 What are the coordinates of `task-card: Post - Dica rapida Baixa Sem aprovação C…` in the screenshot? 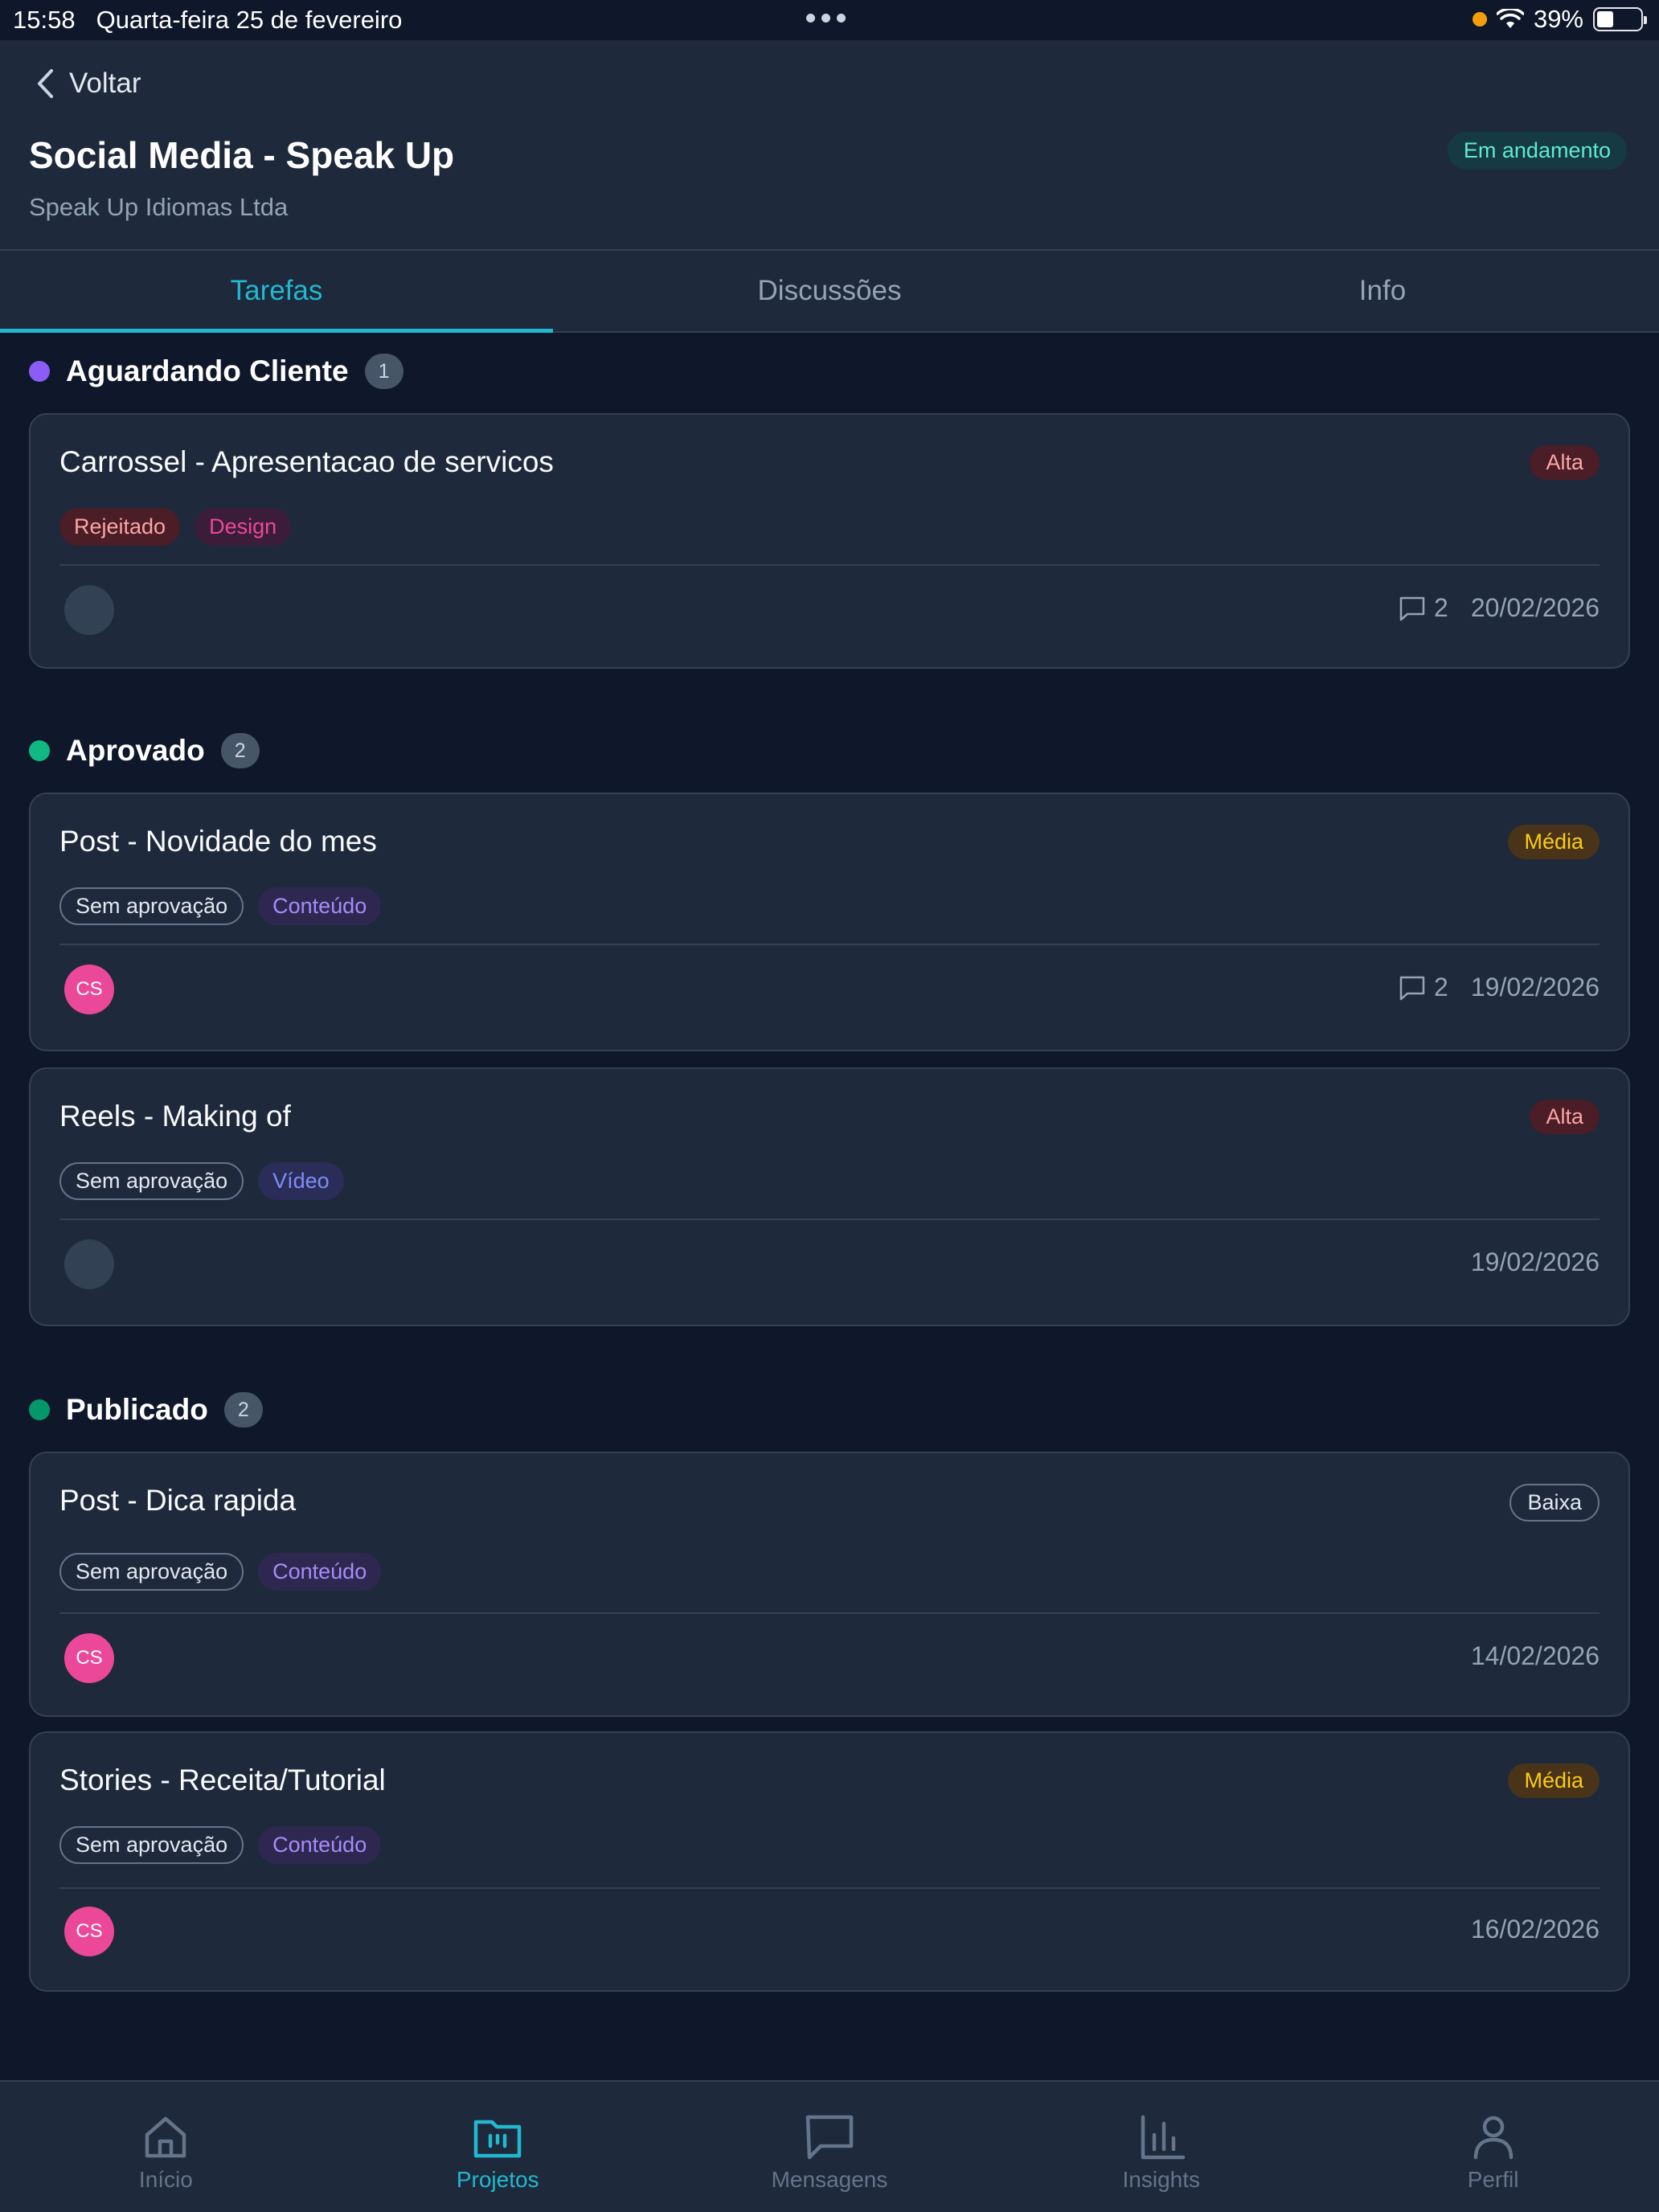 It's located at (829, 1584).